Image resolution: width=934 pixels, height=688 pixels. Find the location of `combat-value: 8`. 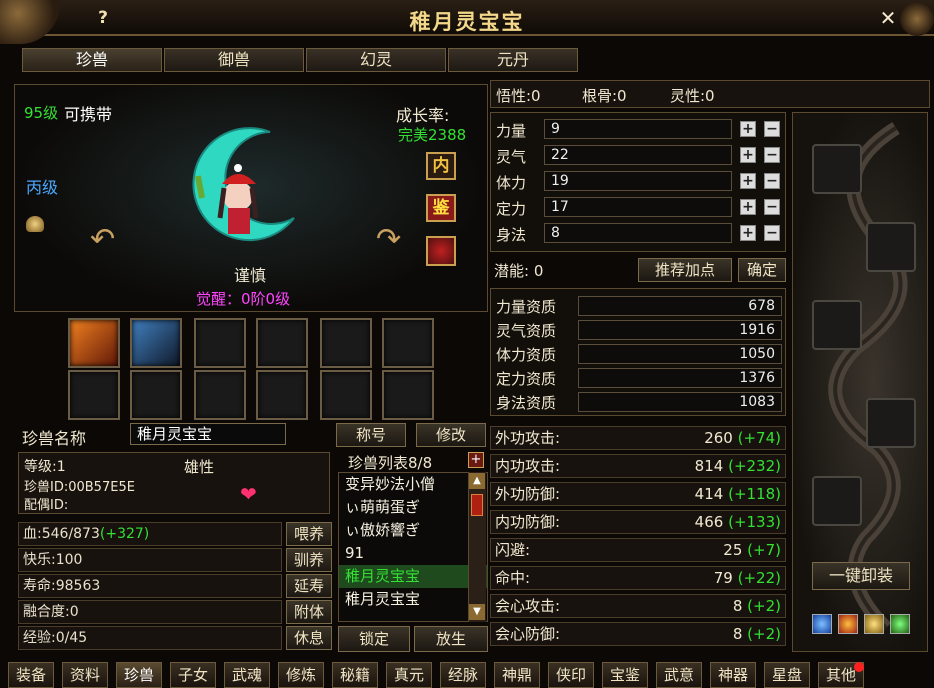

combat-value: 8 is located at coordinates (737, 634).